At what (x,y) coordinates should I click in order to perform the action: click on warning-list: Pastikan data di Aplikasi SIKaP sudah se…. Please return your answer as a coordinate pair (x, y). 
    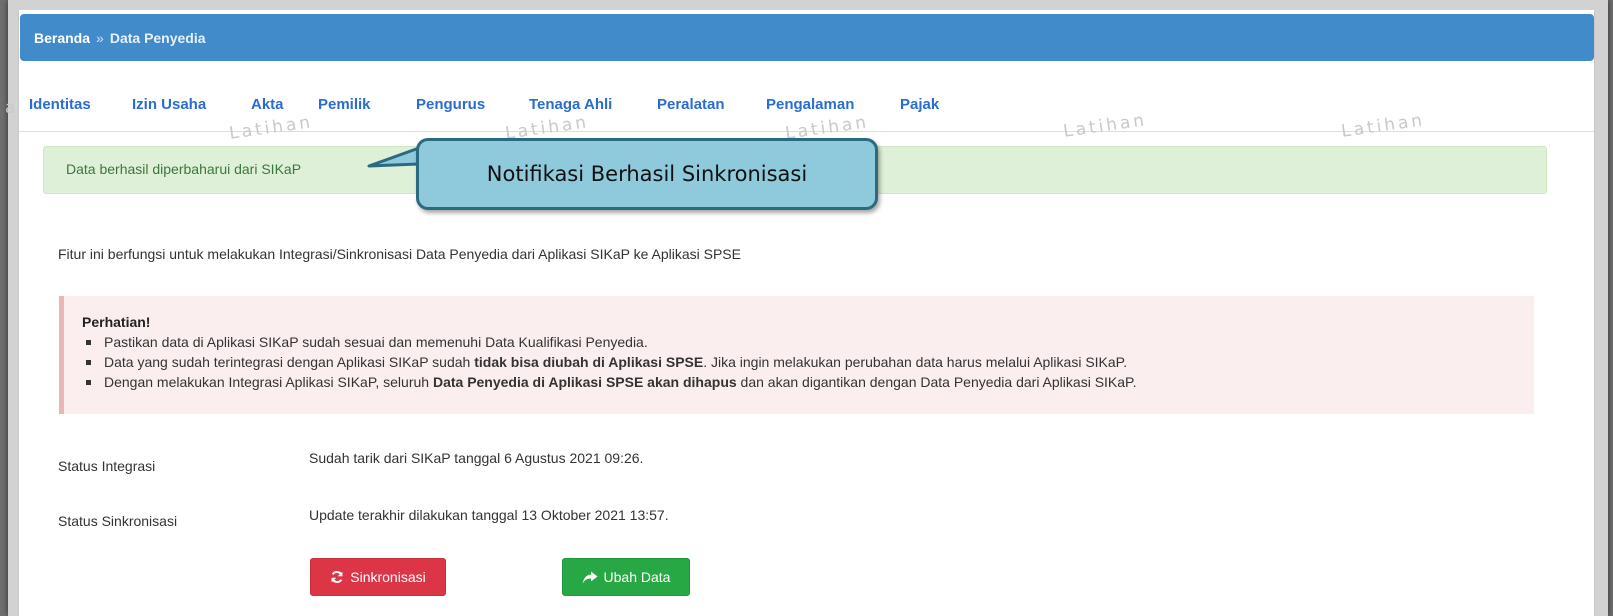
    Looking at the image, I should click on (808, 362).